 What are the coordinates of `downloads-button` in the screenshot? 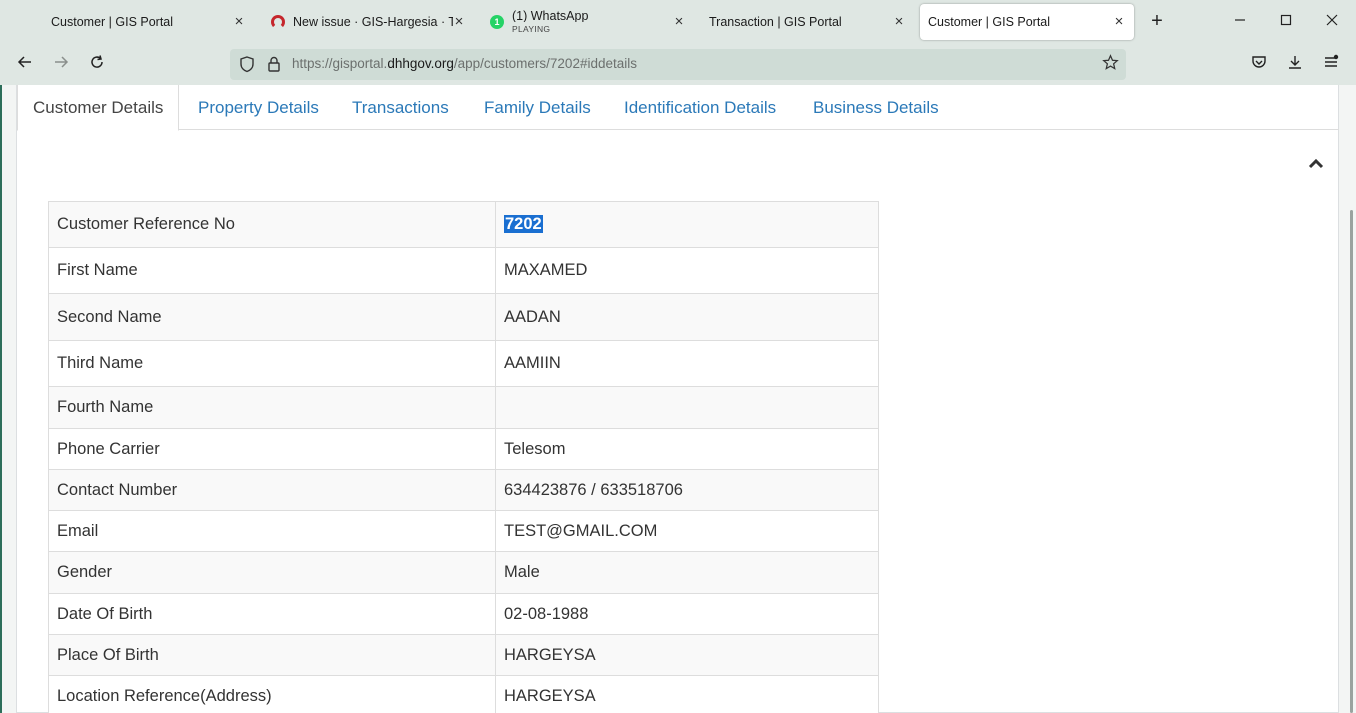 It's located at (1295, 65).